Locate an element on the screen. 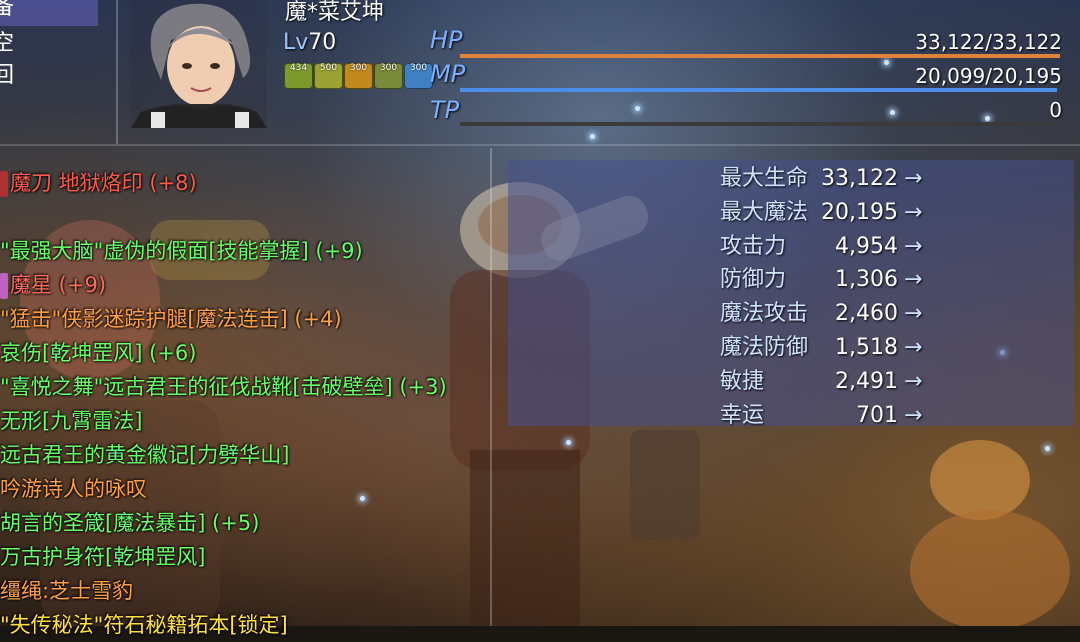 Image resolution: width=1080 pixels, height=642 pixels. equipment-name: 魔刀 地狱烙印 (+8) is located at coordinates (103, 183).